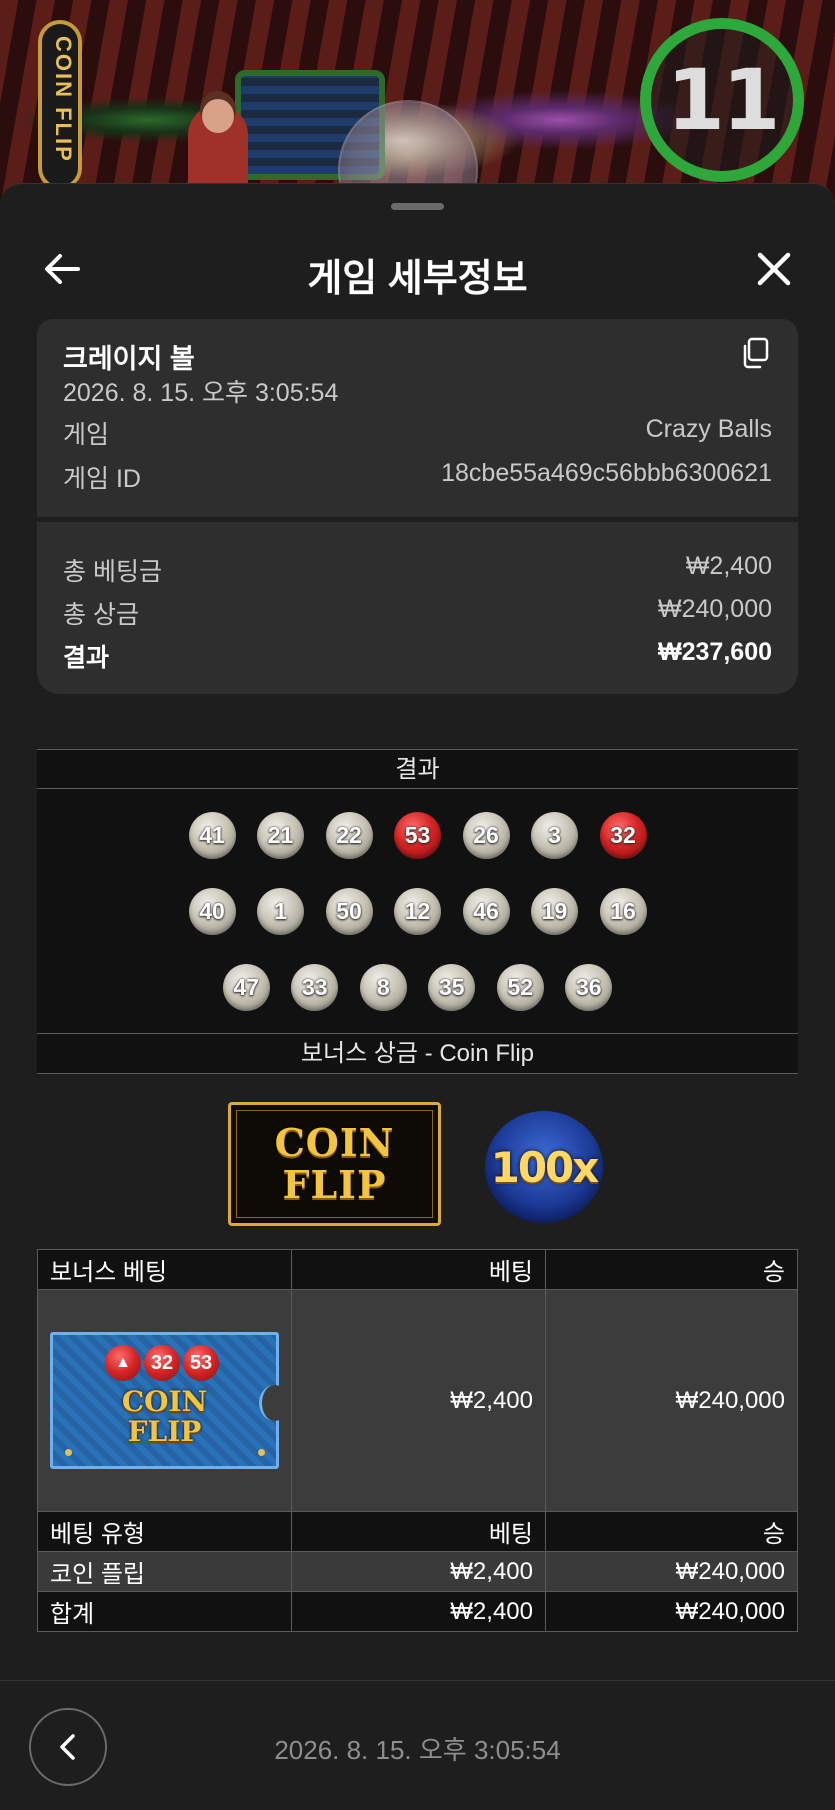  What do you see at coordinates (755, 353) in the screenshot?
I see `copy-icon` at bounding box center [755, 353].